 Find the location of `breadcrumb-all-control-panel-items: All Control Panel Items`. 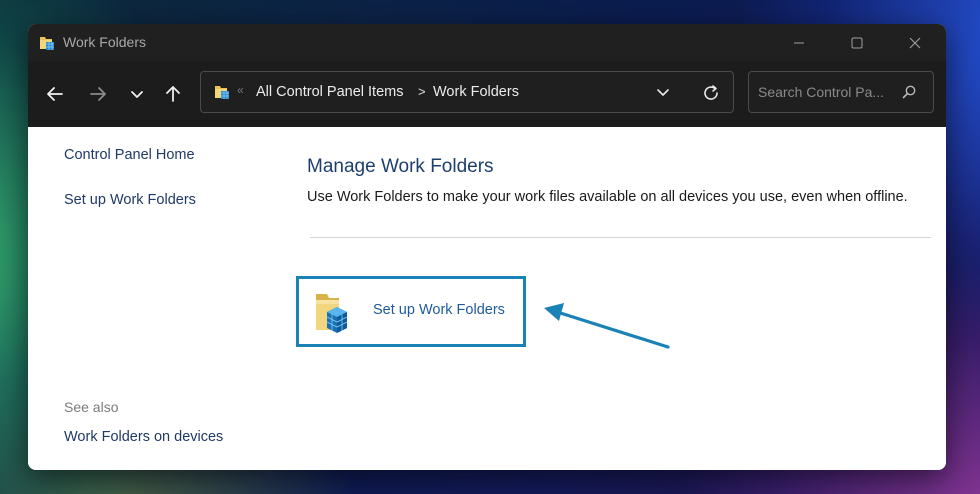

breadcrumb-all-control-panel-items: All Control Panel Items is located at coordinates (329, 92).